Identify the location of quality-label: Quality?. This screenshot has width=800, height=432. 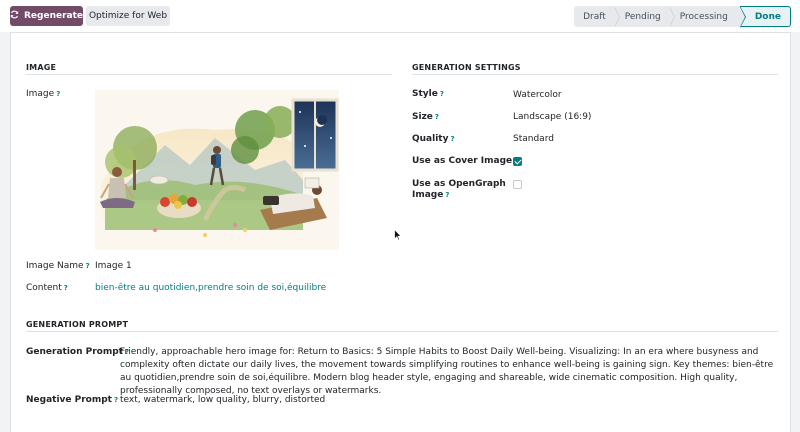
(433, 139).